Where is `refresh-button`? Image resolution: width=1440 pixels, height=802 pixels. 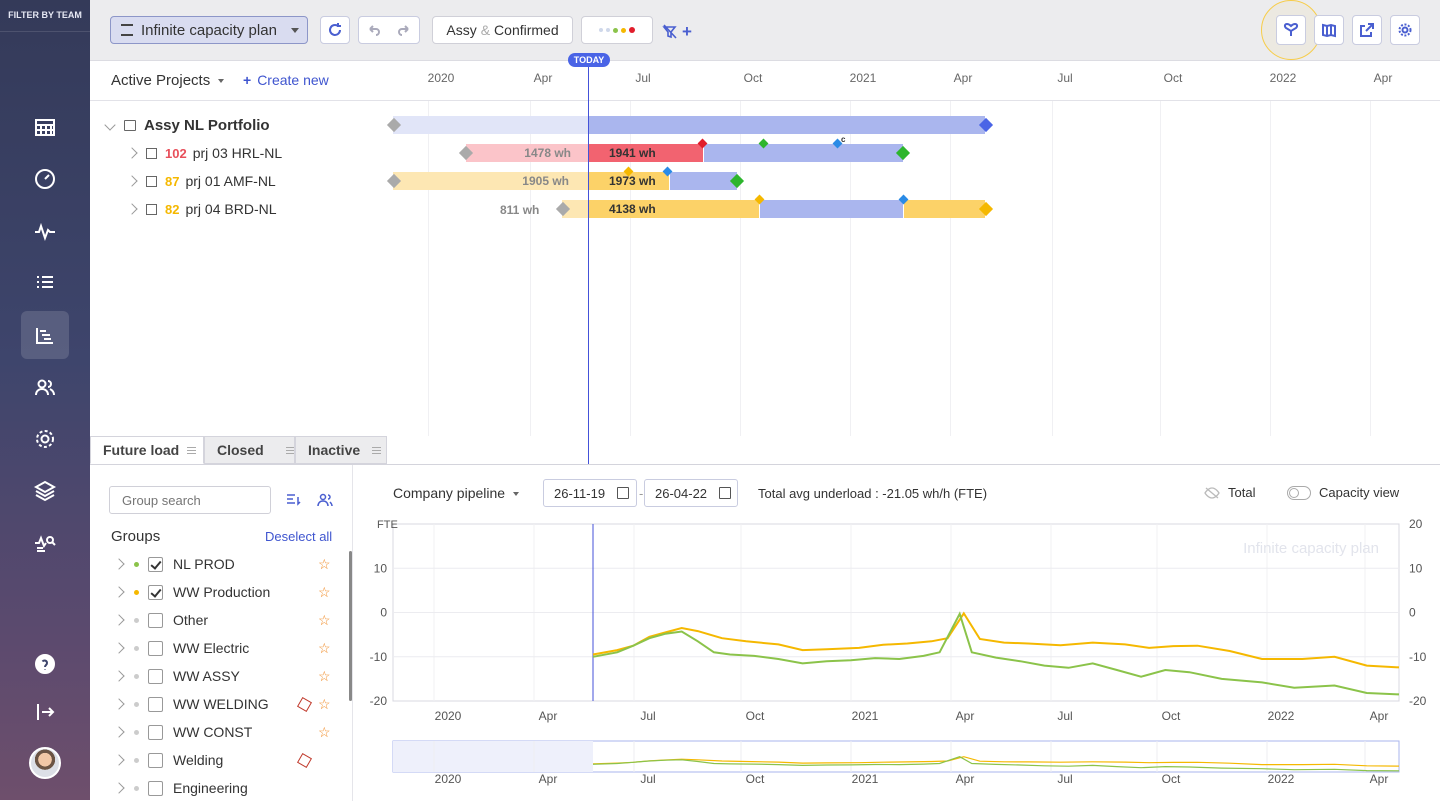
refresh-button is located at coordinates (335, 30).